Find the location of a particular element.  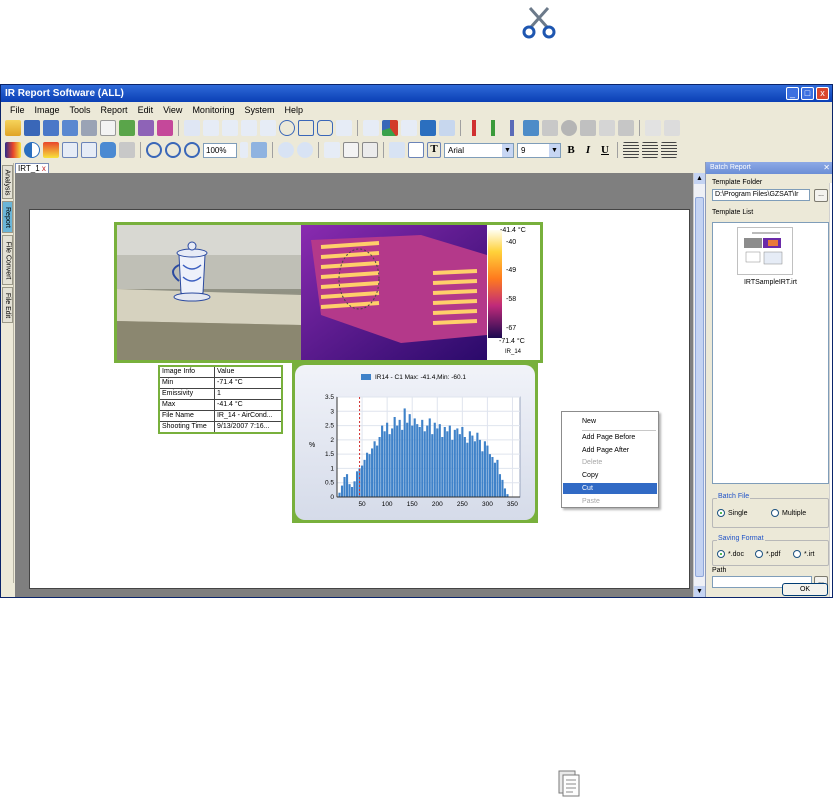

zoom-combo: 100% is located at coordinates (220, 150).